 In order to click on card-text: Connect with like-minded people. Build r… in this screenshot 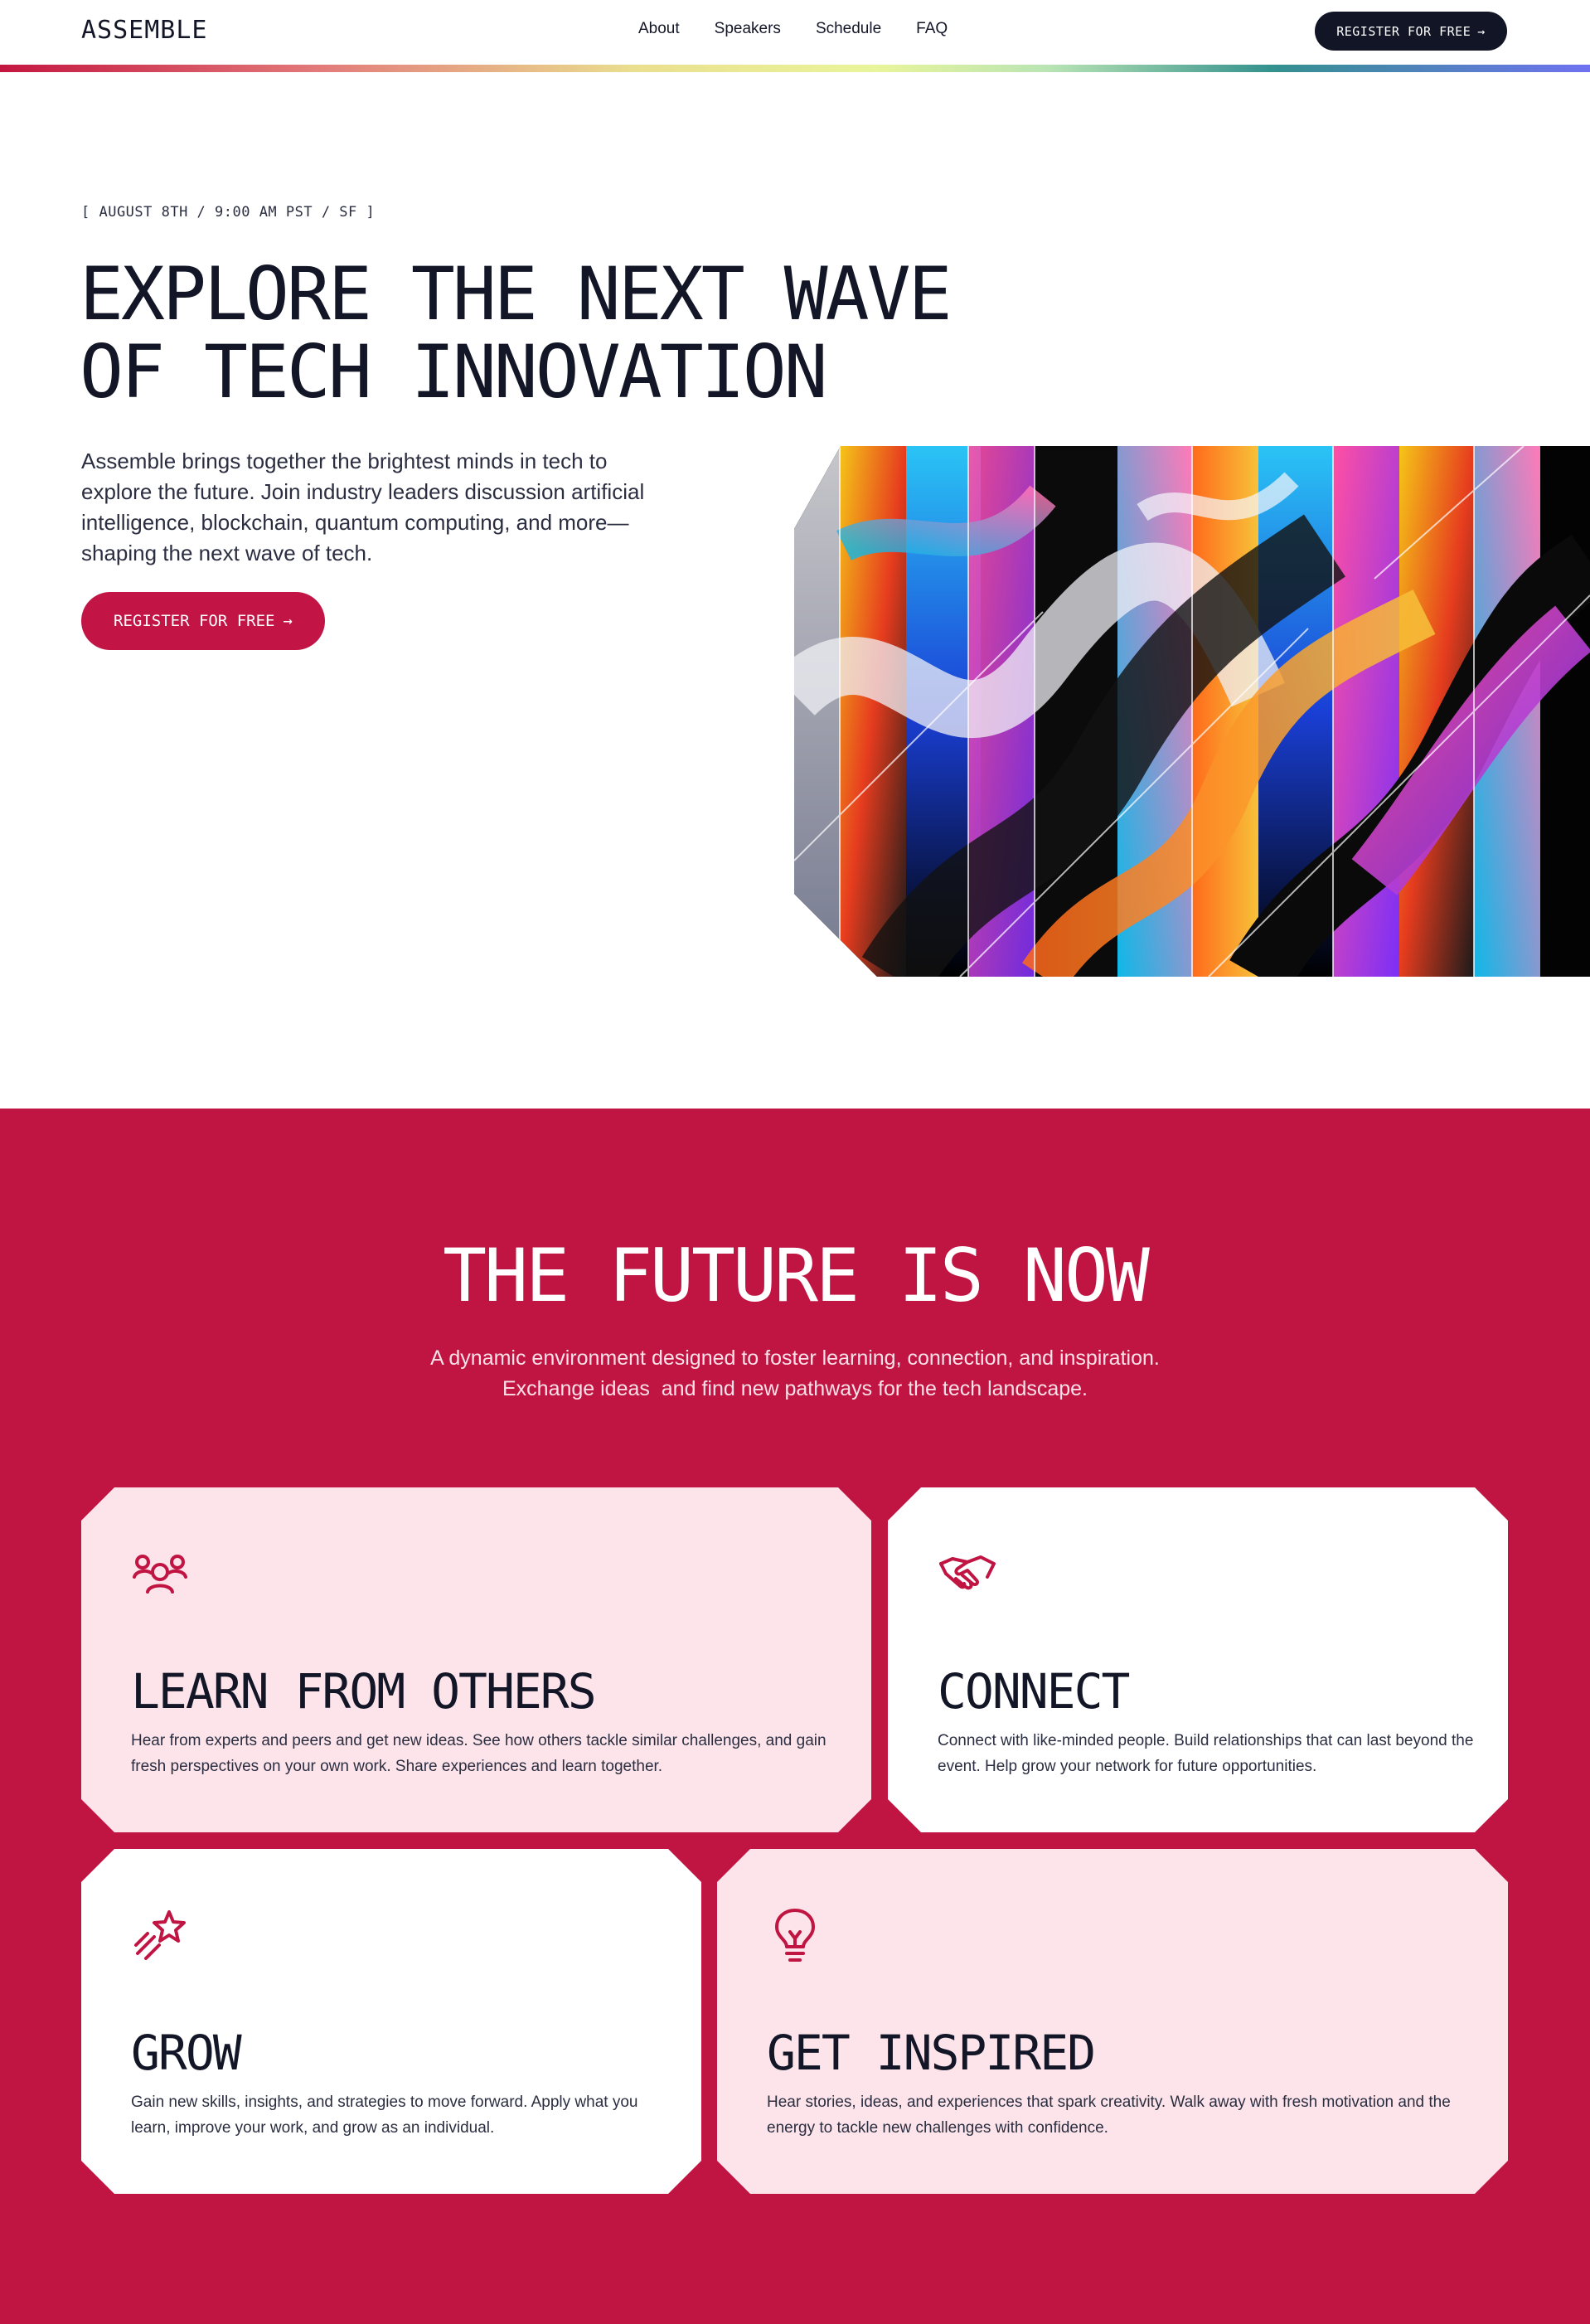, I will do `click(1206, 1754)`.